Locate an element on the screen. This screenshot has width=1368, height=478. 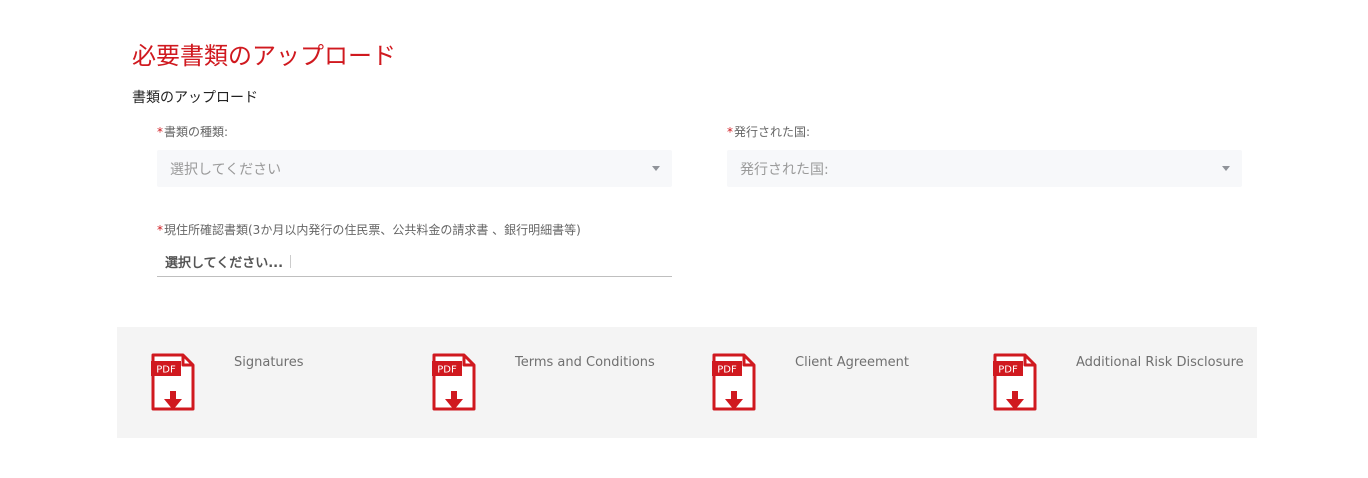
document-type-field: *書類の種類: 選択してください is located at coordinates (414, 155).